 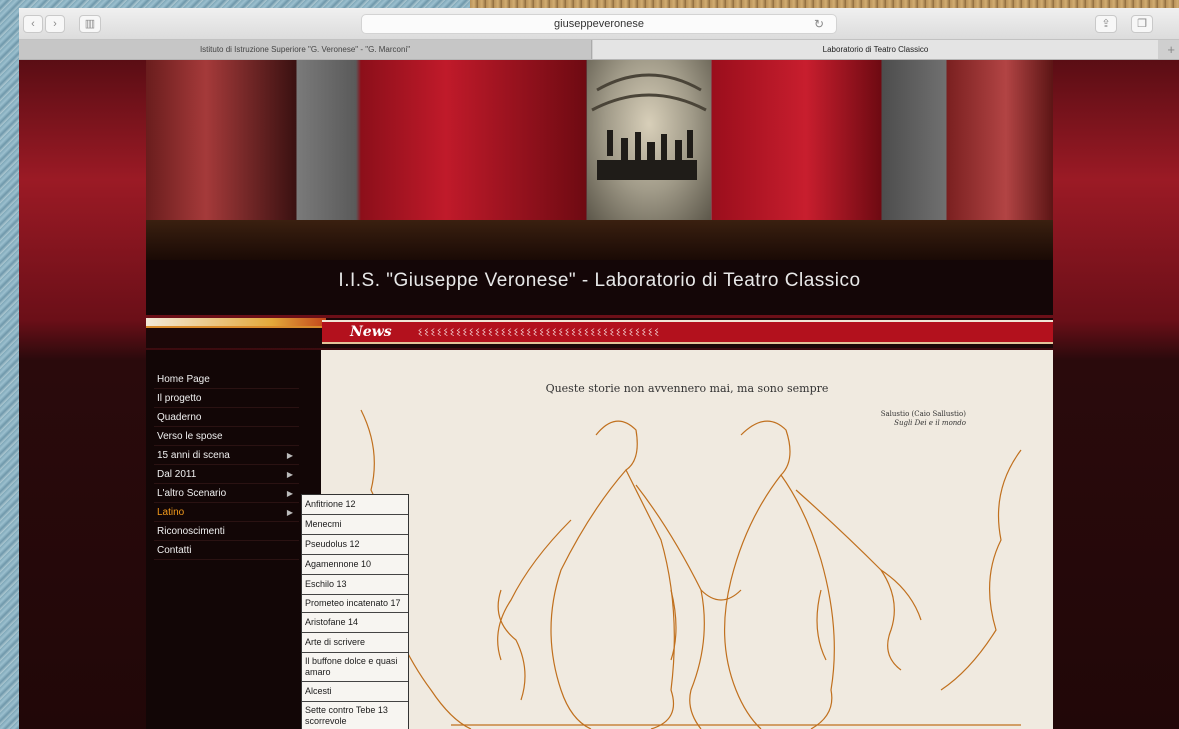 What do you see at coordinates (174, 550) in the screenshot?
I see `menu-item-label: Contatti` at bounding box center [174, 550].